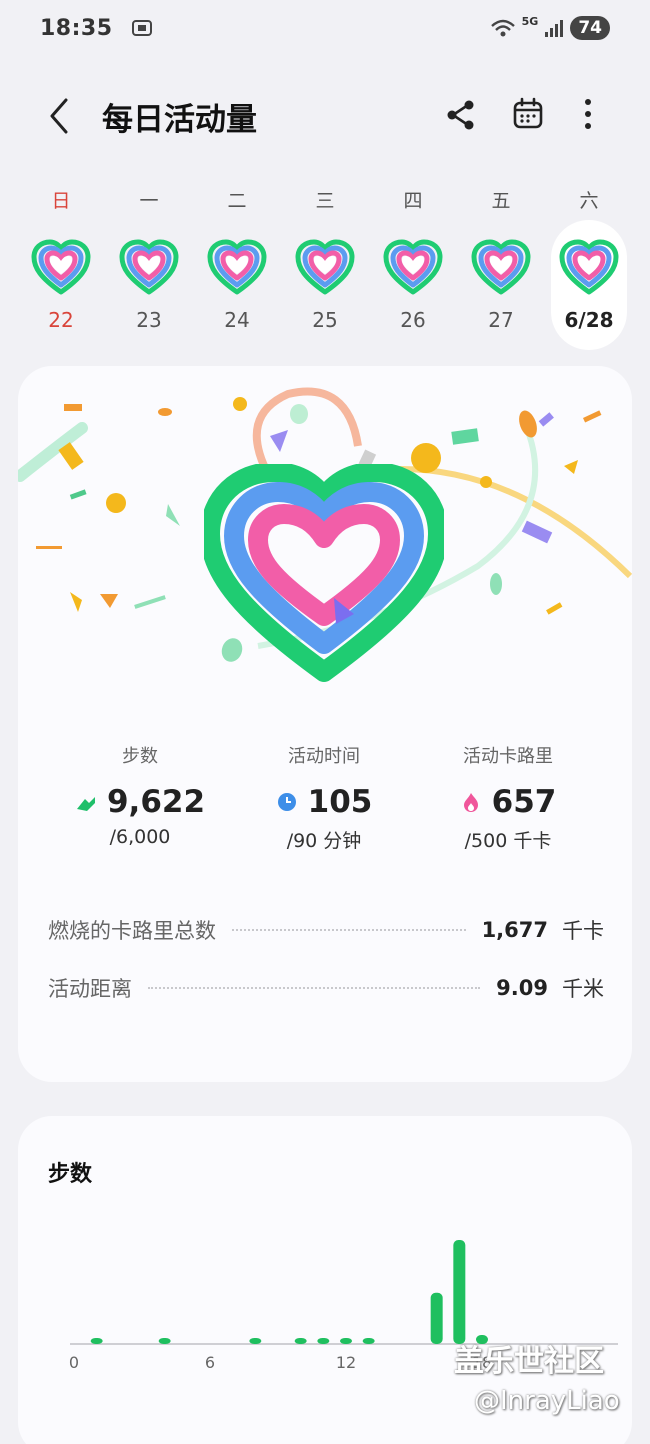 The height and width of the screenshot is (1444, 650). What do you see at coordinates (524, 802) in the screenshot?
I see `active-calories-value: 657` at bounding box center [524, 802].